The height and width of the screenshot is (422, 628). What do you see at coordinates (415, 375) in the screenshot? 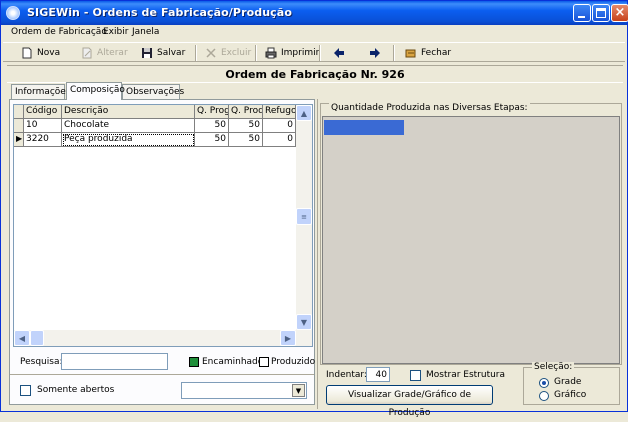
I see `mostrar-estrutura-checkbox` at bounding box center [415, 375].